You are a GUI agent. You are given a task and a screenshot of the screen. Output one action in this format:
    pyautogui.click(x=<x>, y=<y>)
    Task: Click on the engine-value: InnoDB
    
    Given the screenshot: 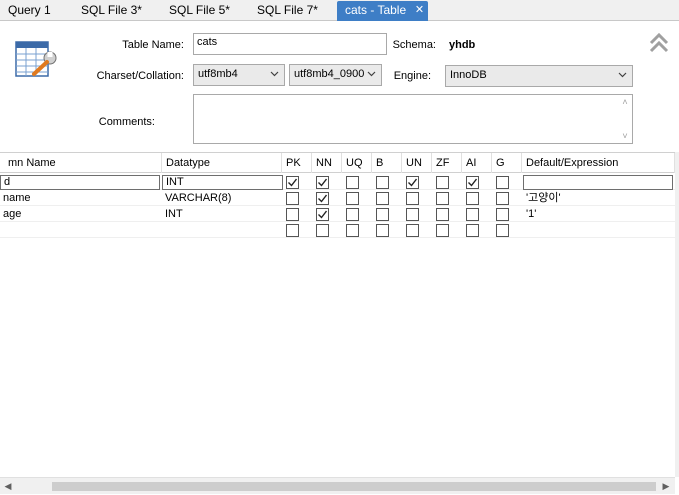 What is the action you would take?
    pyautogui.click(x=468, y=75)
    